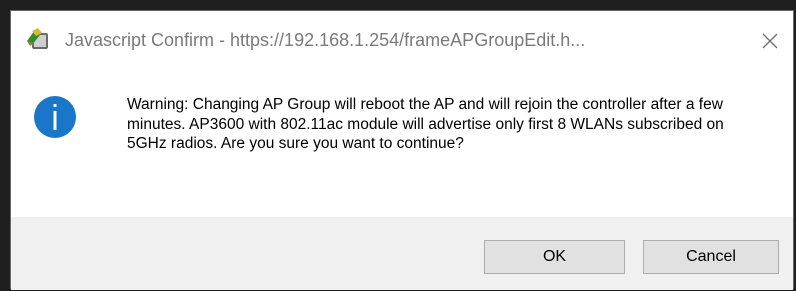  I want to click on ok-button: OK, so click(554, 257).